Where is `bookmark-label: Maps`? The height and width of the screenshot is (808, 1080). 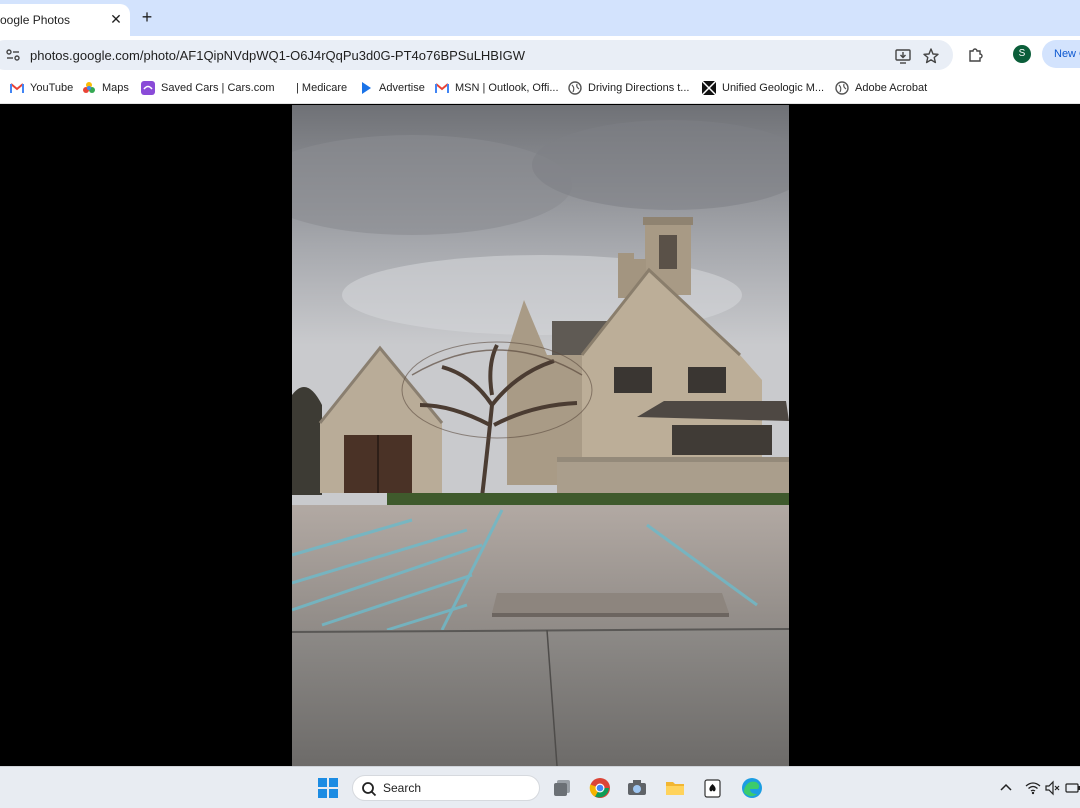
bookmark-label: Maps is located at coordinates (115, 88).